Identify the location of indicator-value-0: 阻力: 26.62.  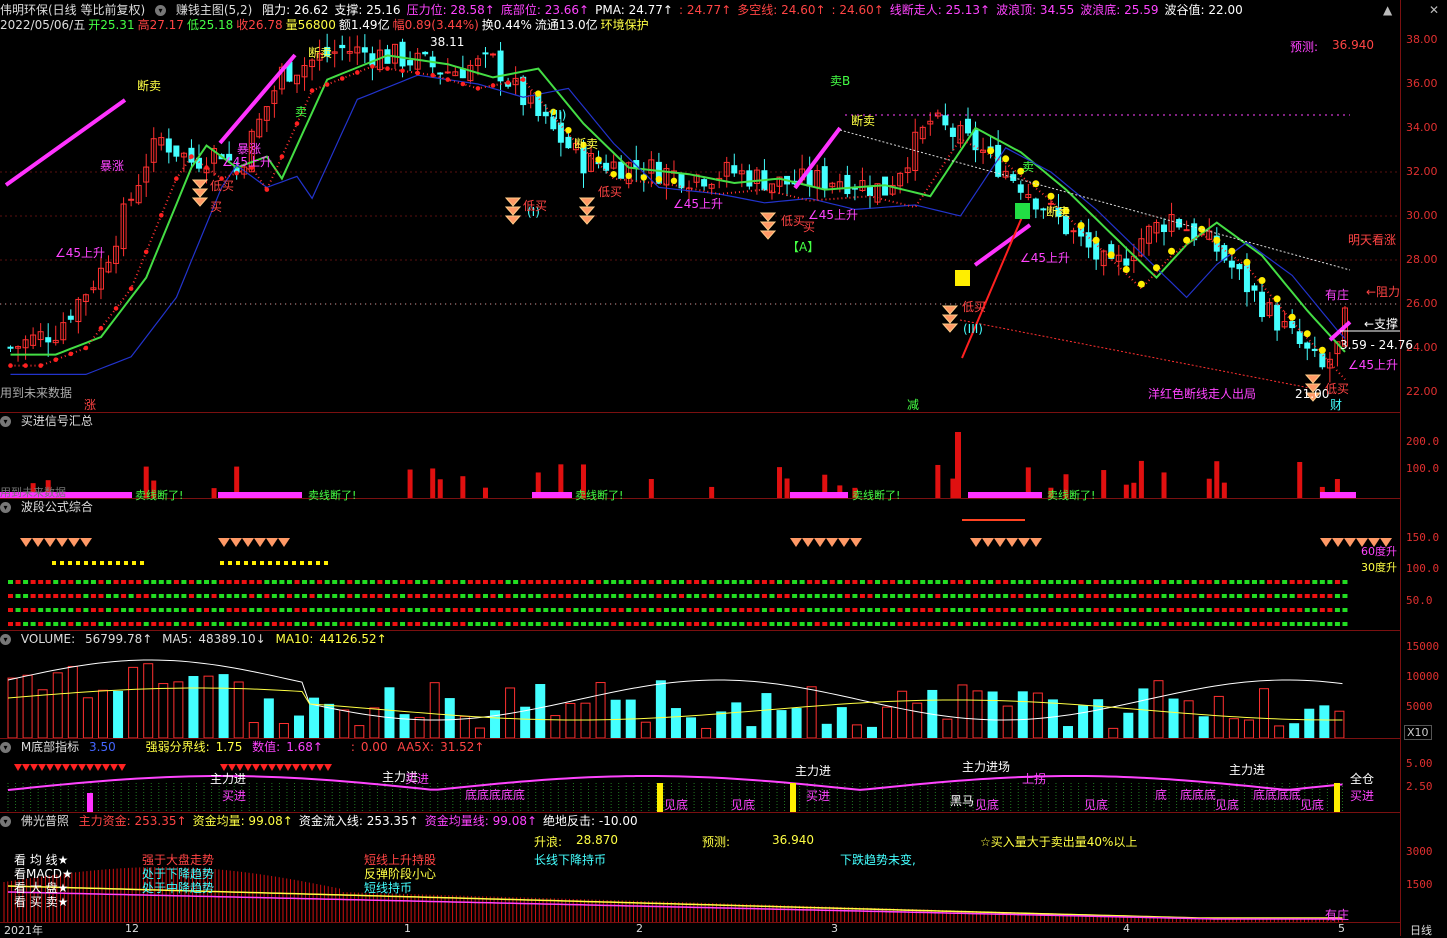
(295, 10).